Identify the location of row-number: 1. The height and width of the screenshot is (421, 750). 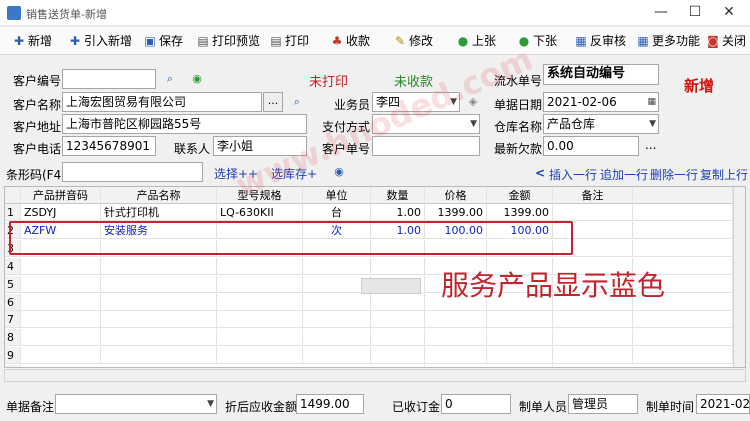
(13, 212).